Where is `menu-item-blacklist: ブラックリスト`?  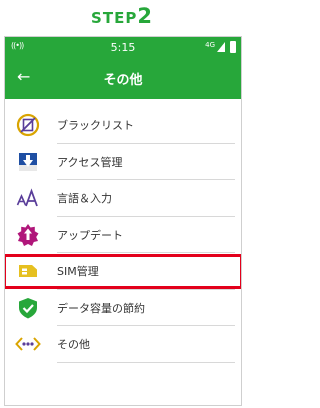
menu-item-blacklist: ブラックリスト is located at coordinates (123, 125).